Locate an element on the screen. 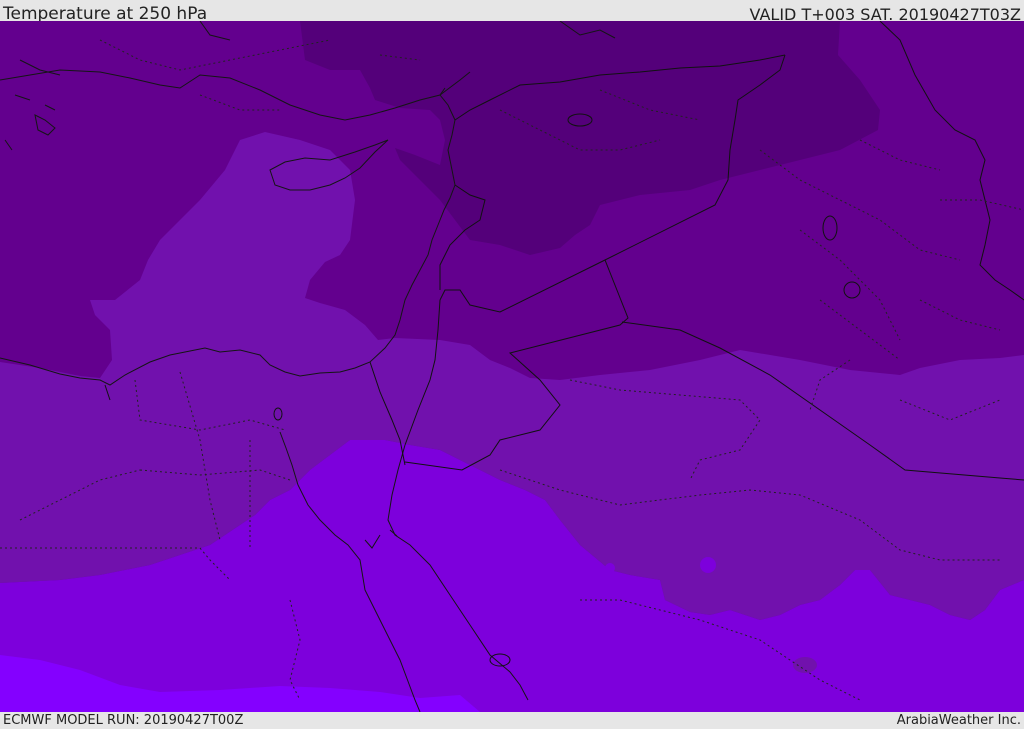 The image size is (1024, 729). model-run-label: ECMWF MODEL RUN: 20190427T00Z is located at coordinates (123, 720).